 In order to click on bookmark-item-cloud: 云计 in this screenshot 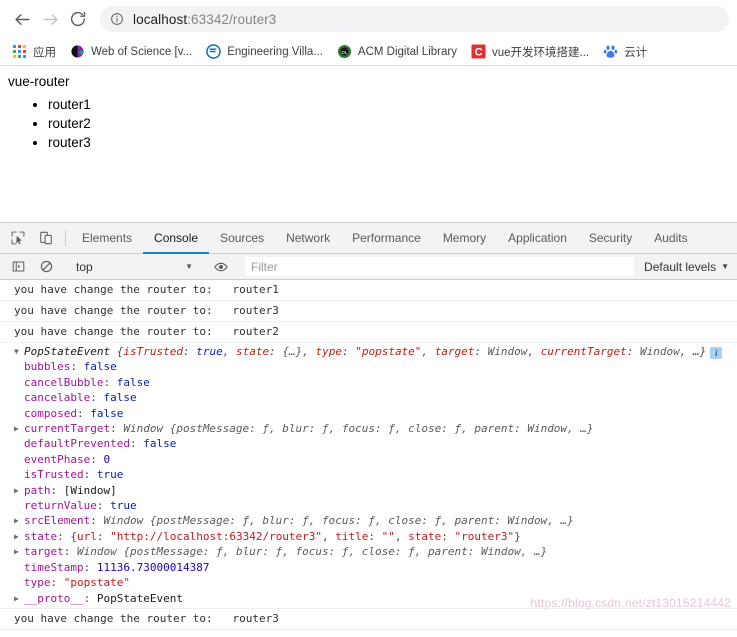, I will do `click(625, 52)`.